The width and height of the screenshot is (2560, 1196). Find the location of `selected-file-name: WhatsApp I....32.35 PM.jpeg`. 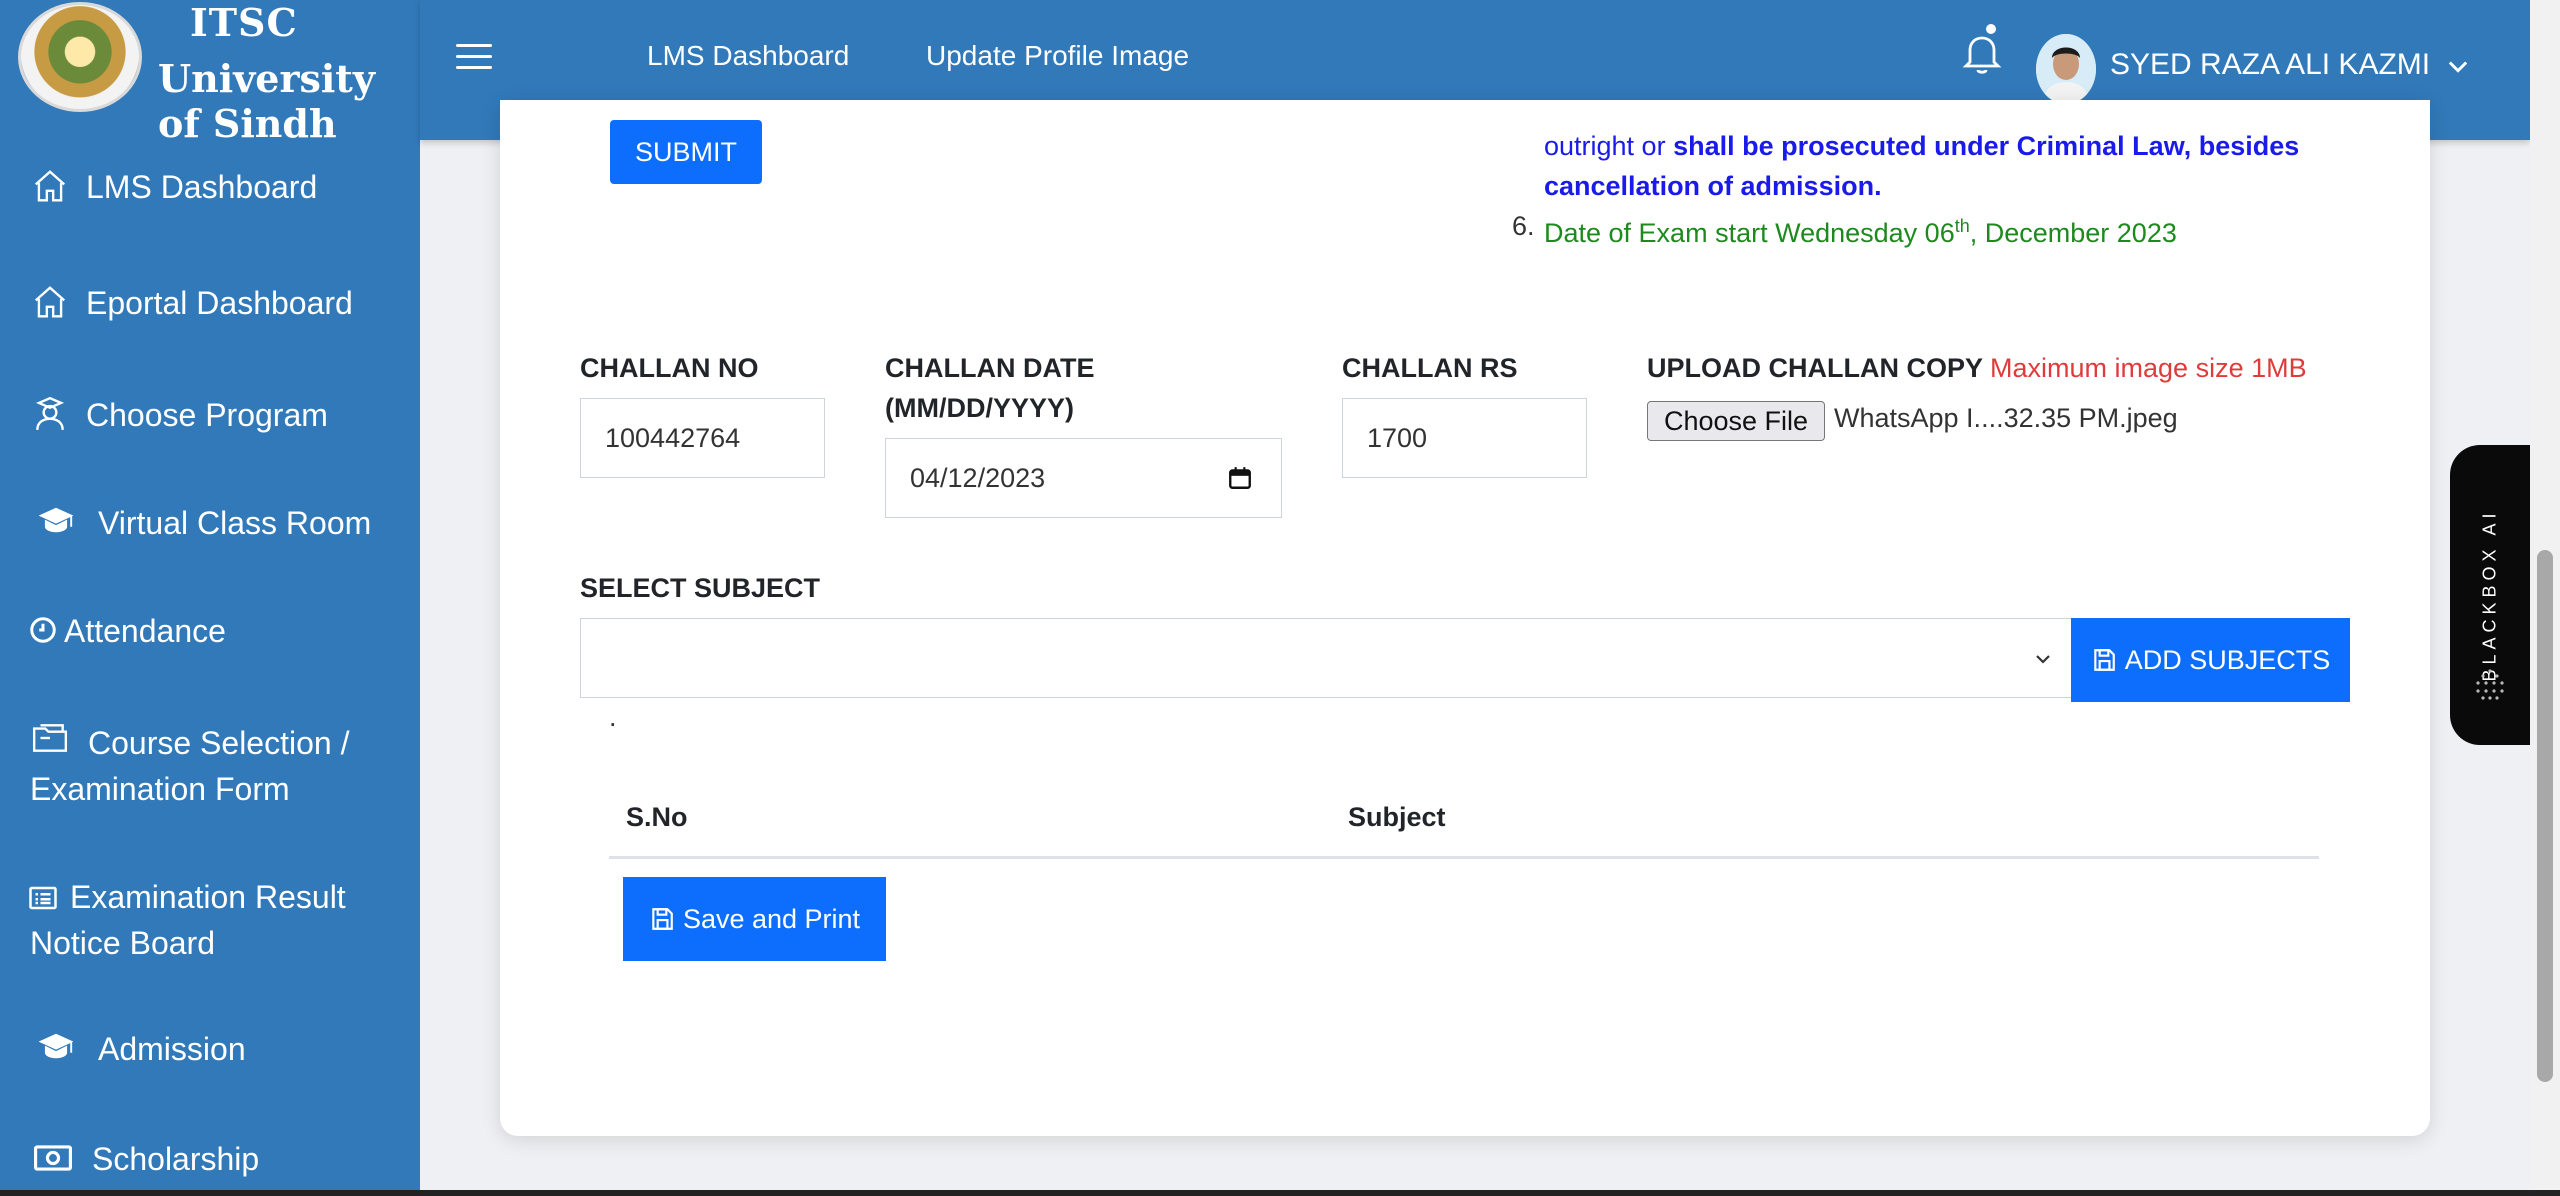

selected-file-name: WhatsApp I....32.35 PM.jpeg is located at coordinates (2006, 418).